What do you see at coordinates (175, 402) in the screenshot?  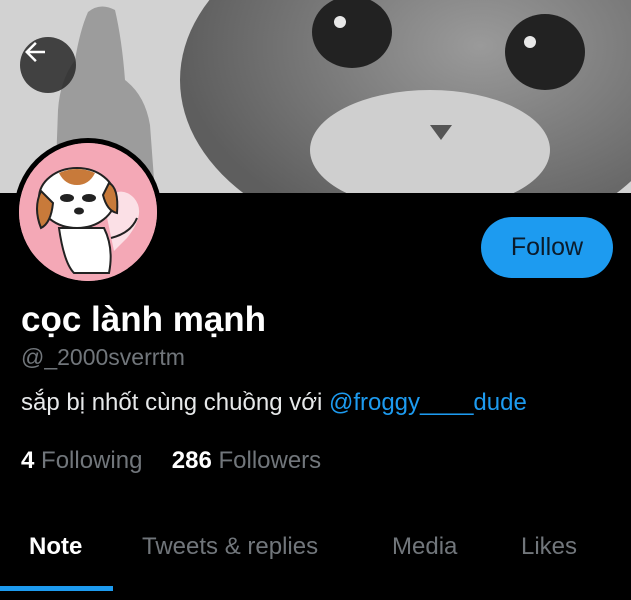 I see `bio-text: sắp bị nhốt cùng chuồng với` at bounding box center [175, 402].